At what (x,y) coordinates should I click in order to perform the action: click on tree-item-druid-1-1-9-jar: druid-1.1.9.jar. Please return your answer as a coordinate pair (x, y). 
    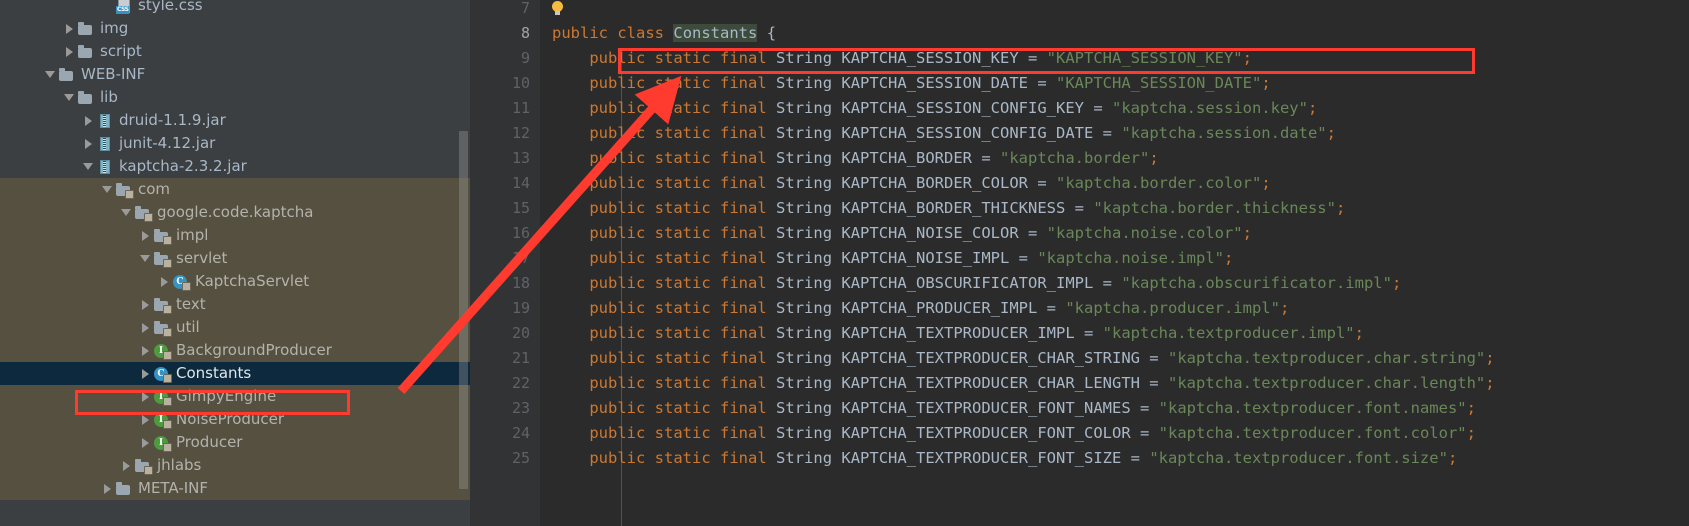
    Looking at the image, I should click on (235, 120).